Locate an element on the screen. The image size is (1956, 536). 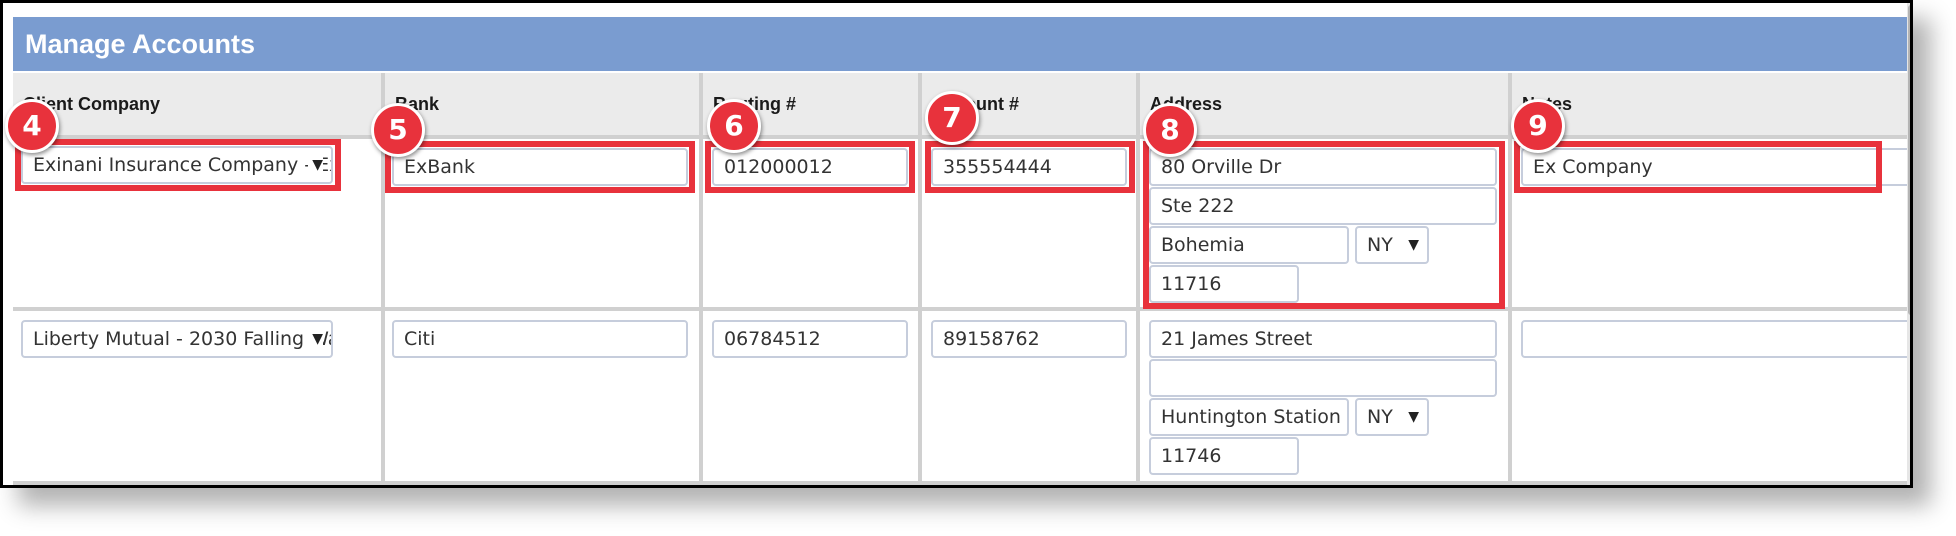
zip-input: 11746 is located at coordinates (1224, 456).